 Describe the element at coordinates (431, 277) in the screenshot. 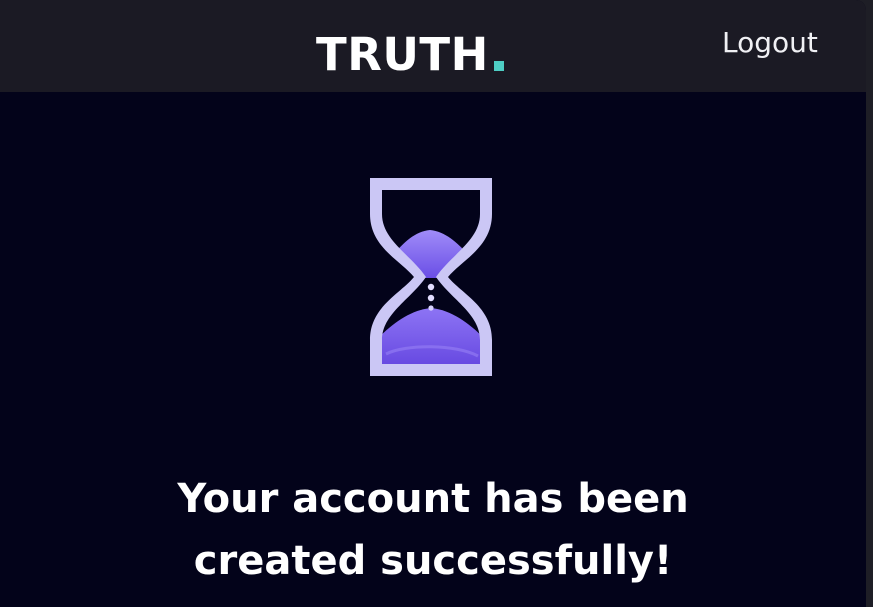

I see `hourglass-icon` at that location.